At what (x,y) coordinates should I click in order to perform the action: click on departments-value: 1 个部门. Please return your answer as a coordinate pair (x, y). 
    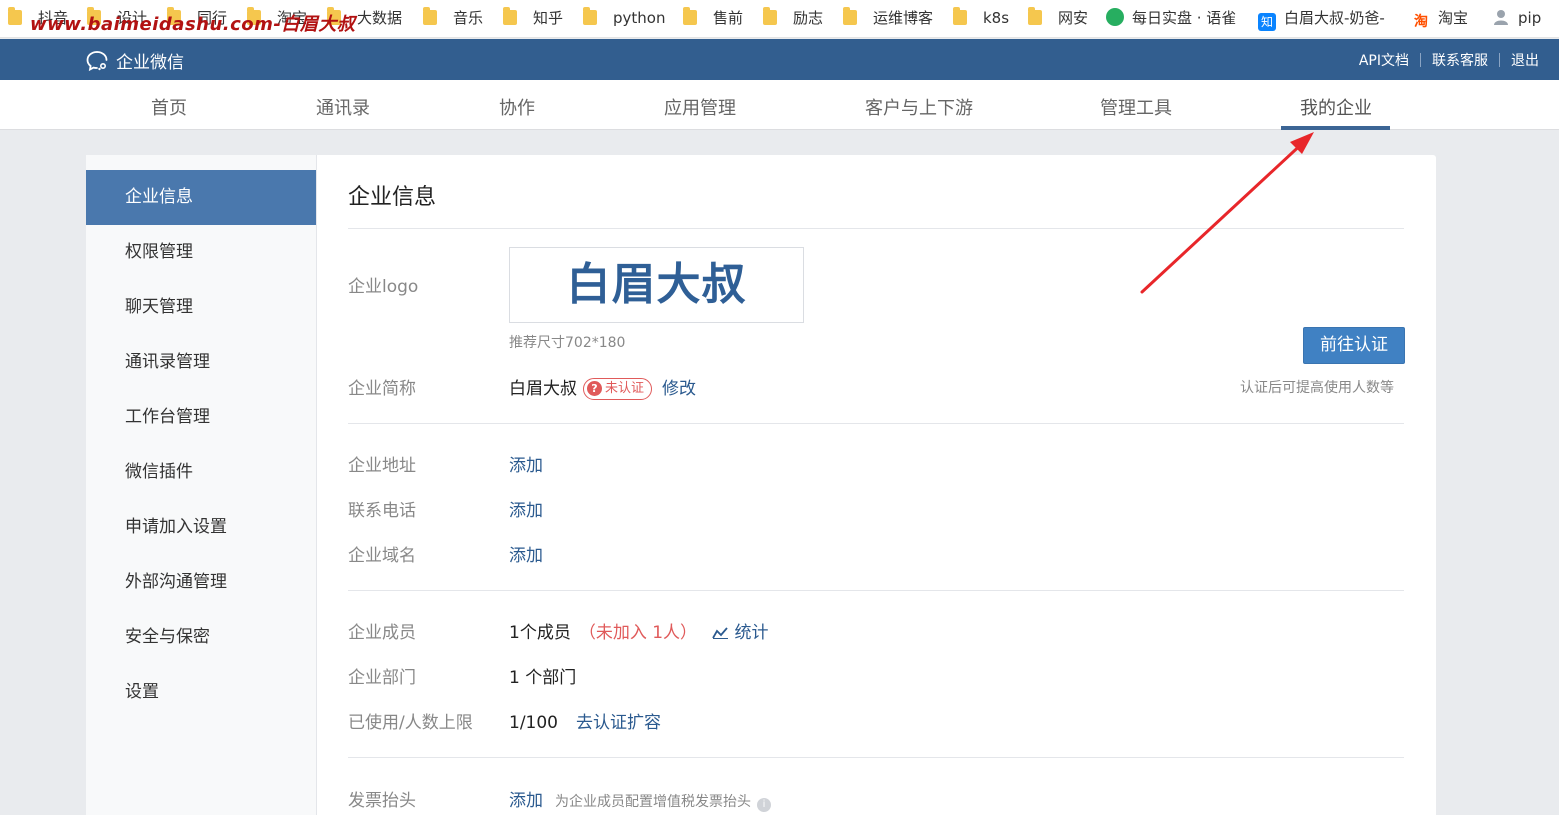
    Looking at the image, I should click on (543, 678).